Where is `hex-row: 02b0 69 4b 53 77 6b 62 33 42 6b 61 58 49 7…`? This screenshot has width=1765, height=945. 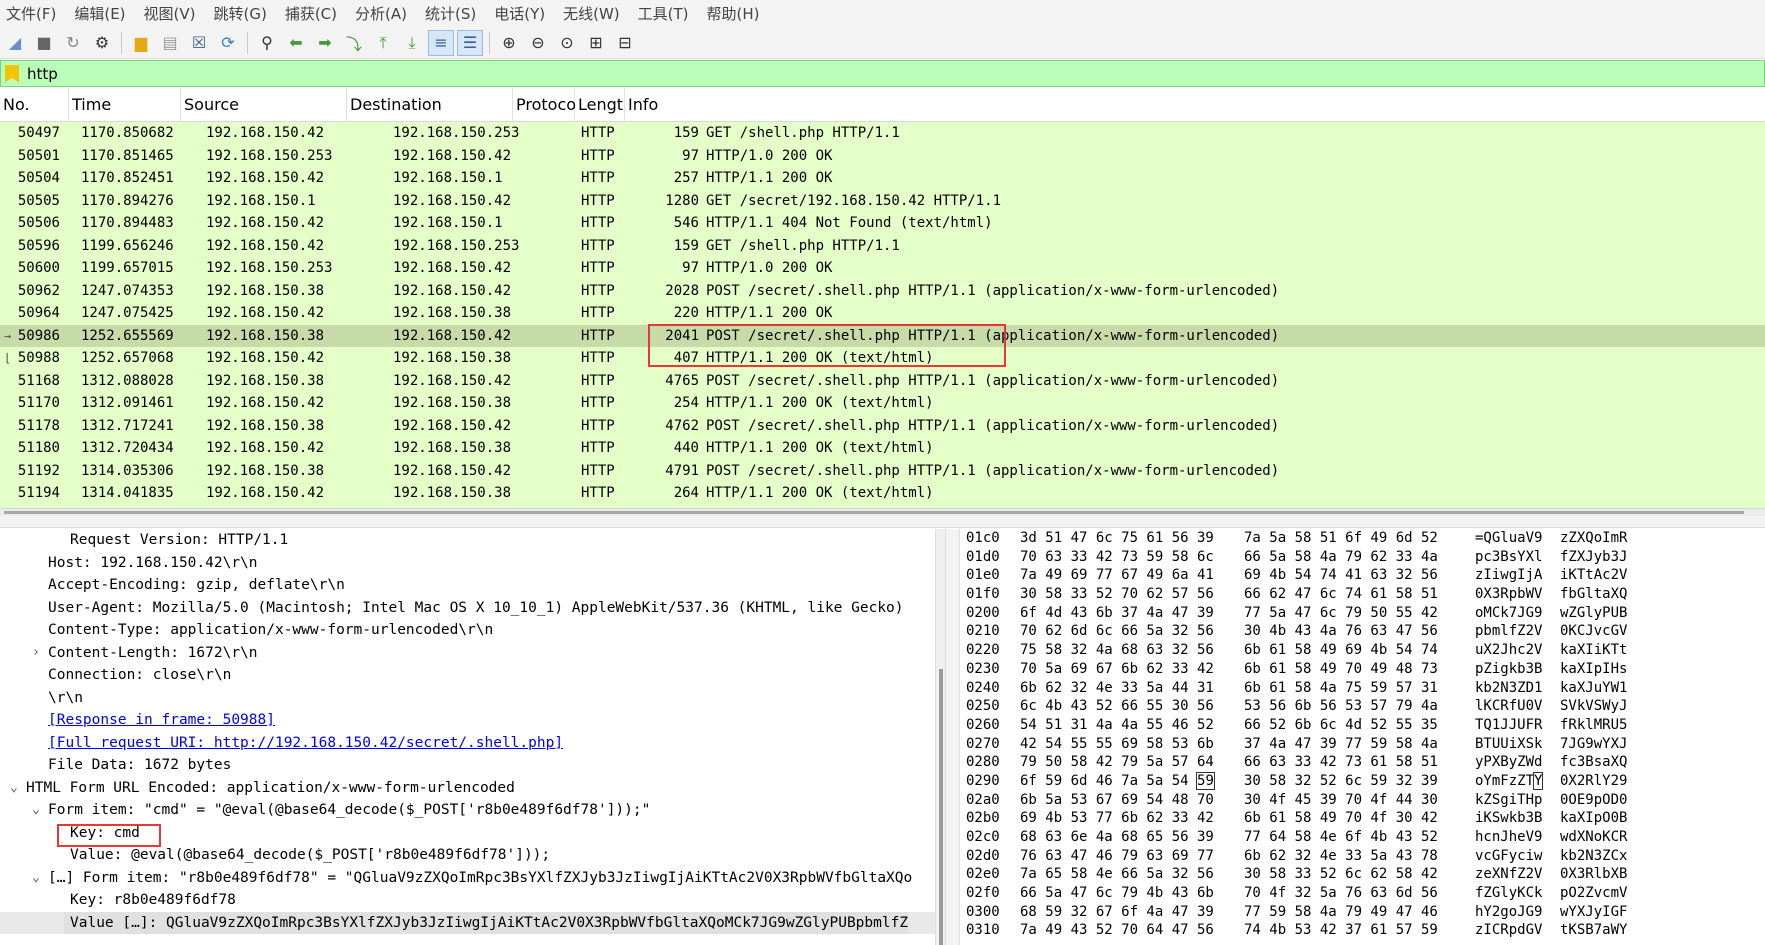
hex-row: 02b0 69 4b 53 77 6b 62 33 42 6b 61 58 49 7… is located at coordinates (1362, 818).